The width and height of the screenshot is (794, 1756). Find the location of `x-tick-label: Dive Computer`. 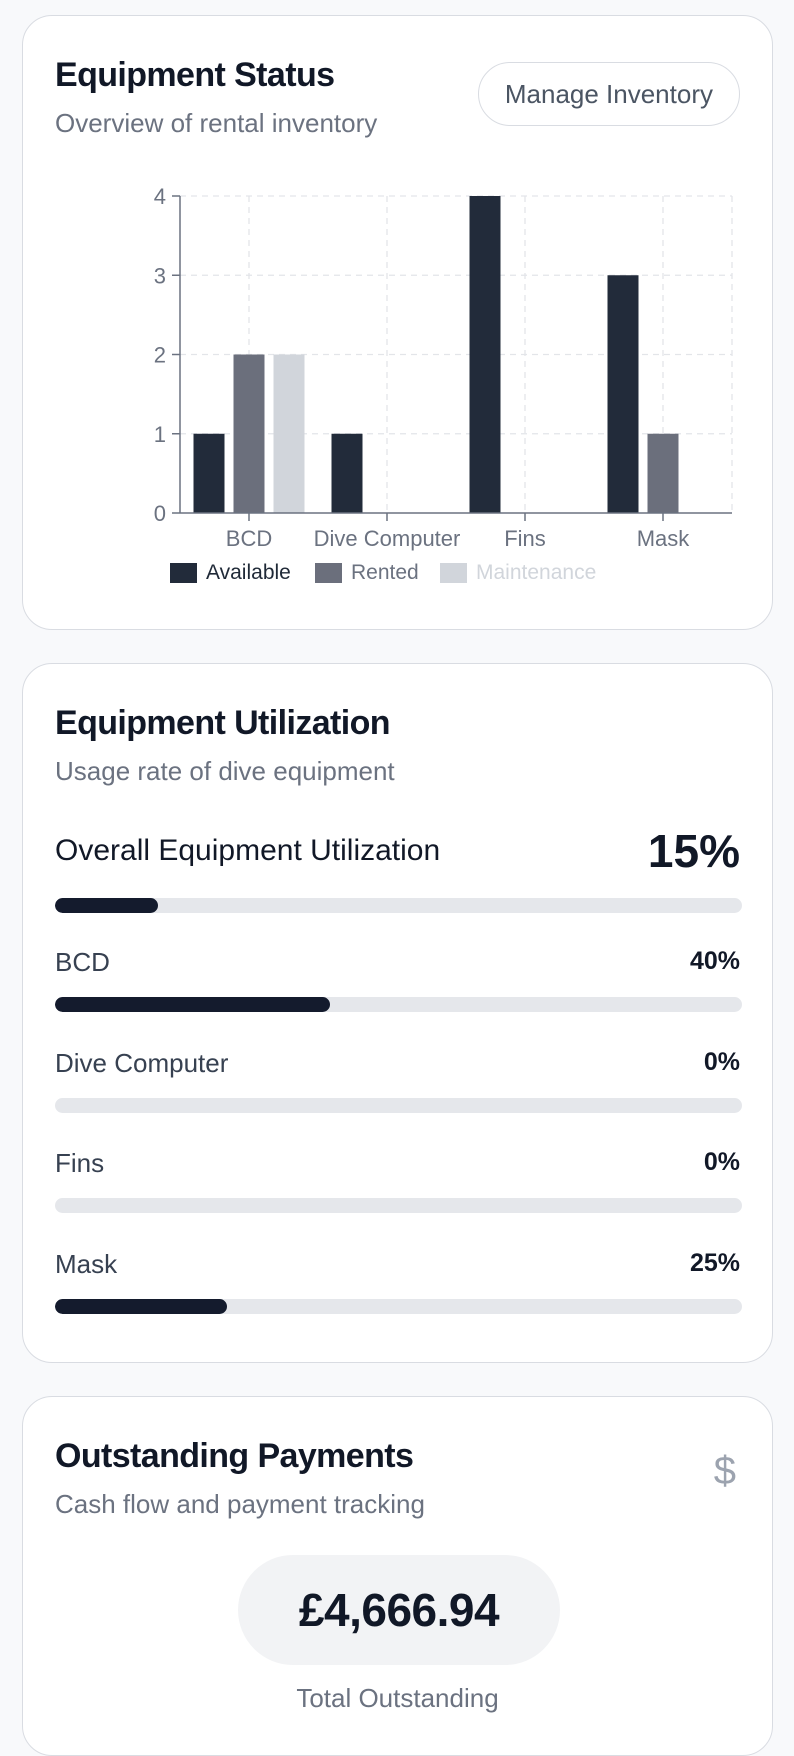

x-tick-label: Dive Computer is located at coordinates (387, 538).